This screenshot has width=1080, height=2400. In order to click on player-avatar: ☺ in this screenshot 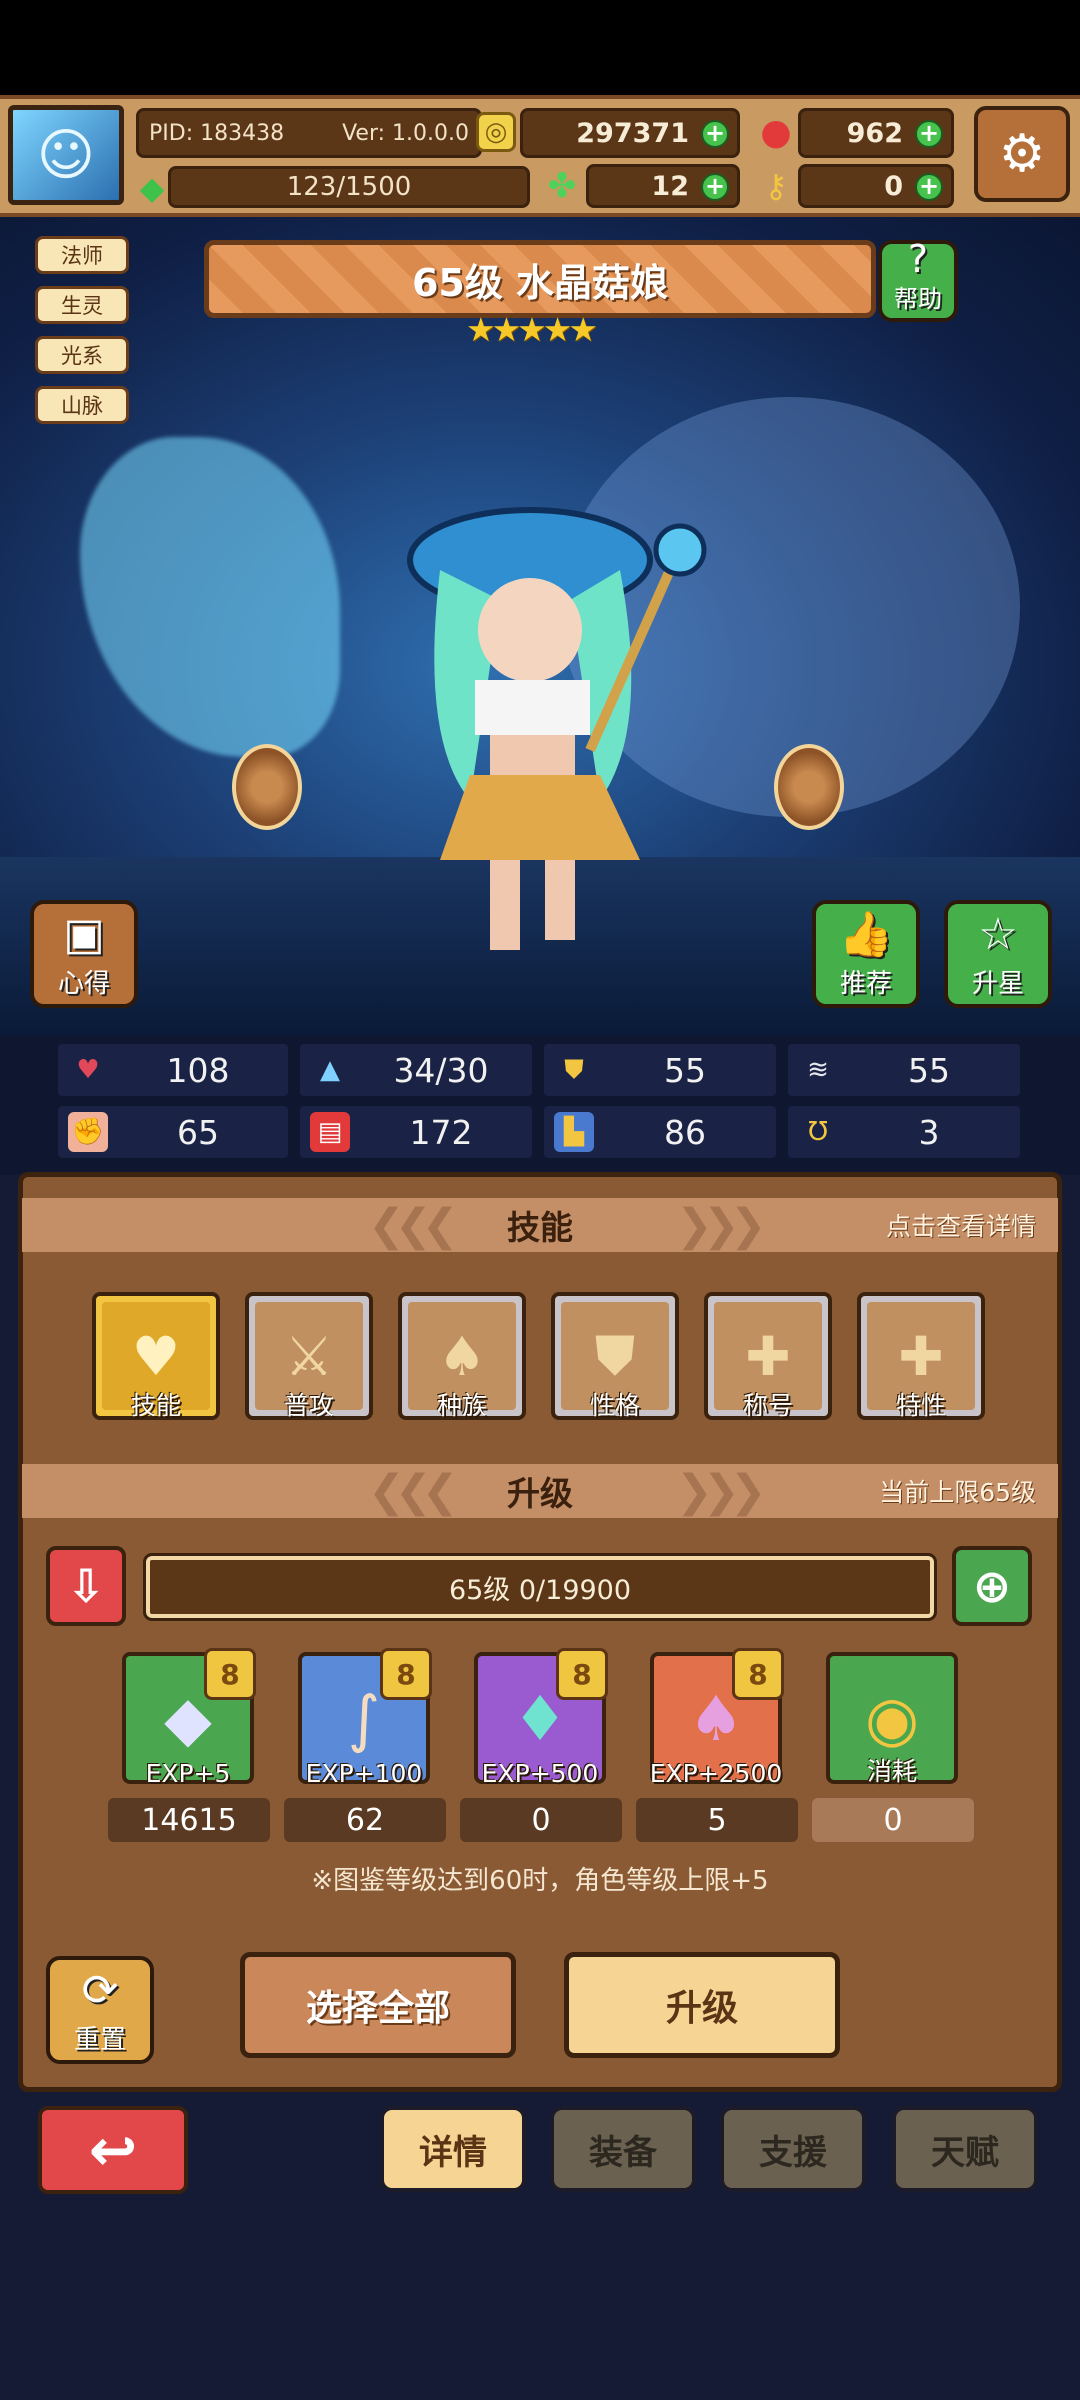, I will do `click(66, 155)`.